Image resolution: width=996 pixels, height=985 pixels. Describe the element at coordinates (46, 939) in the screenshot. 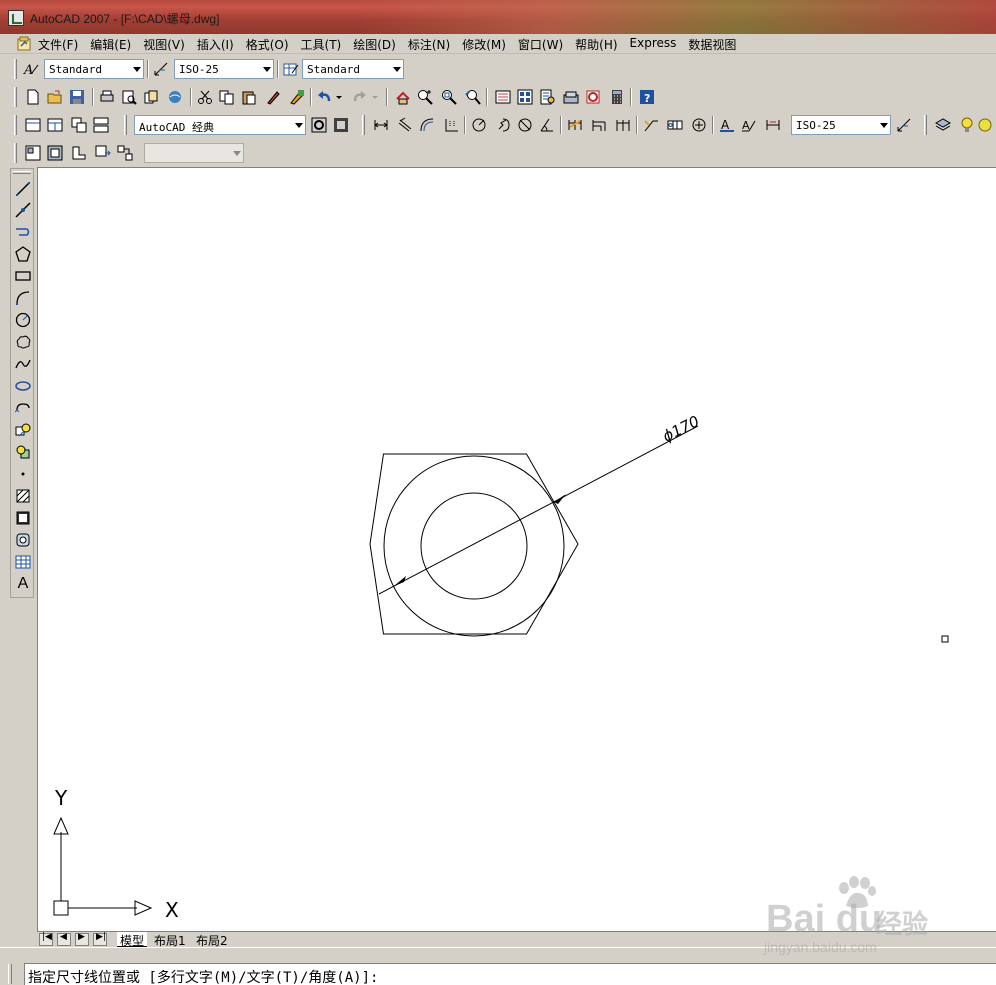

I see `first-tab-button: |◀` at that location.